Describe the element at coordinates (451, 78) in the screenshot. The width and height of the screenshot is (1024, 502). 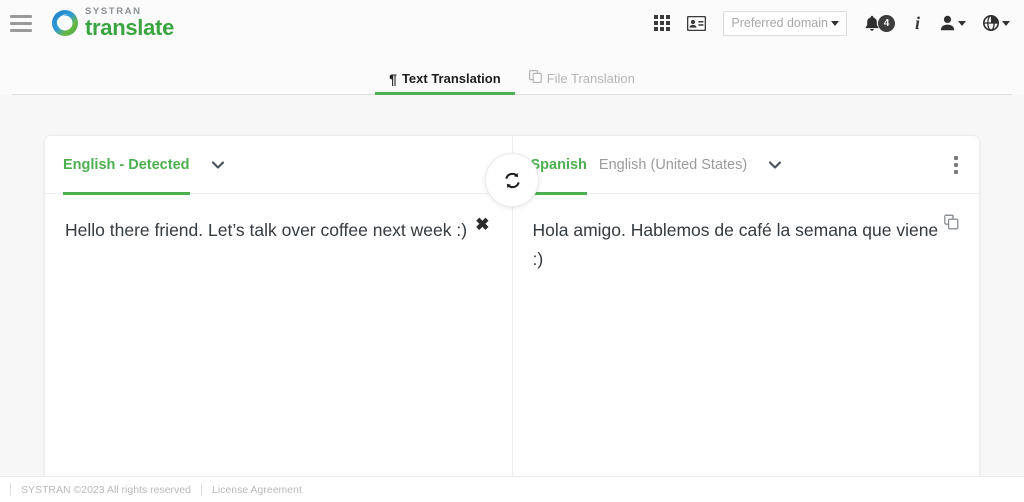
I see `tab-text-translation-label: Text Translation` at that location.